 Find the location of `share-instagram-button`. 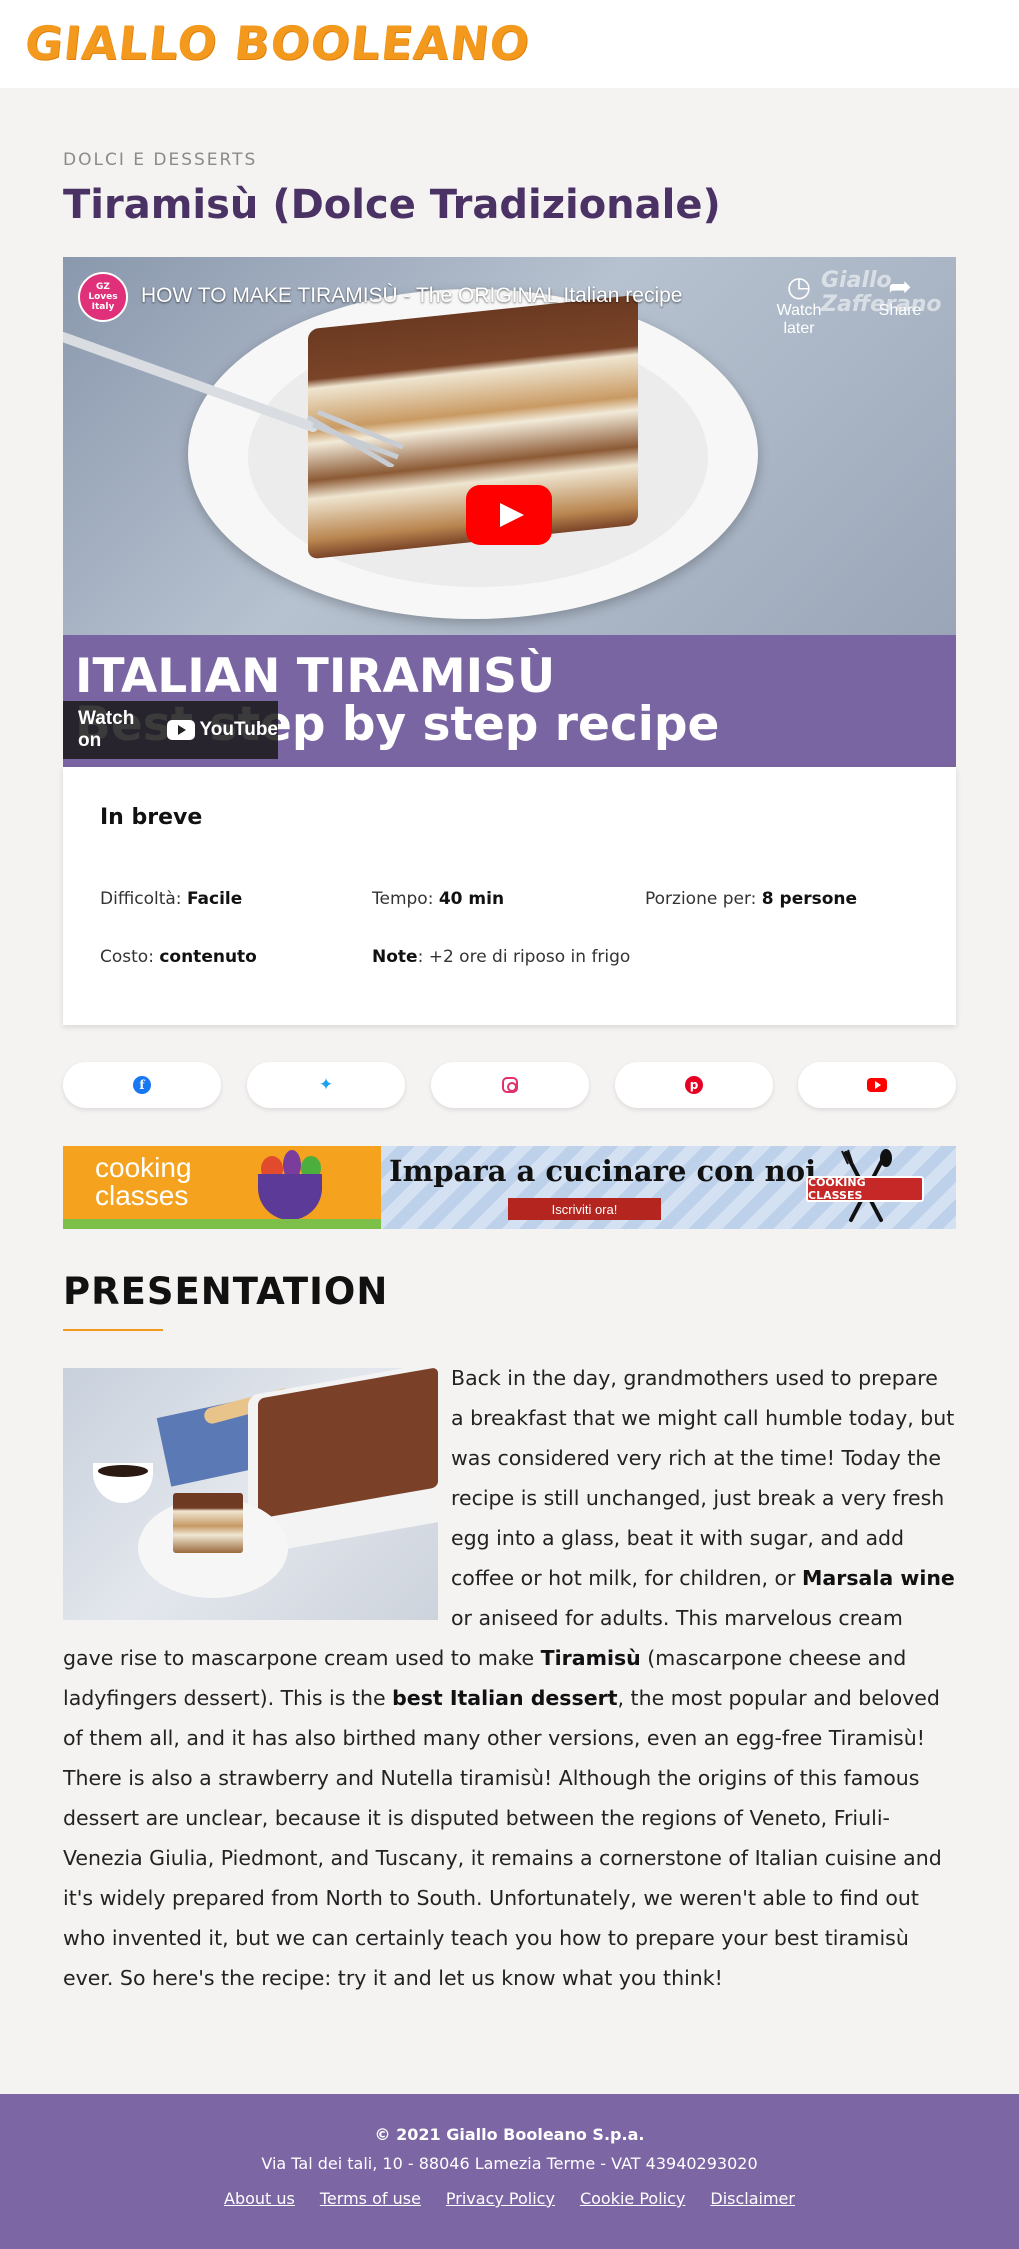

share-instagram-button is located at coordinates (510, 1085).